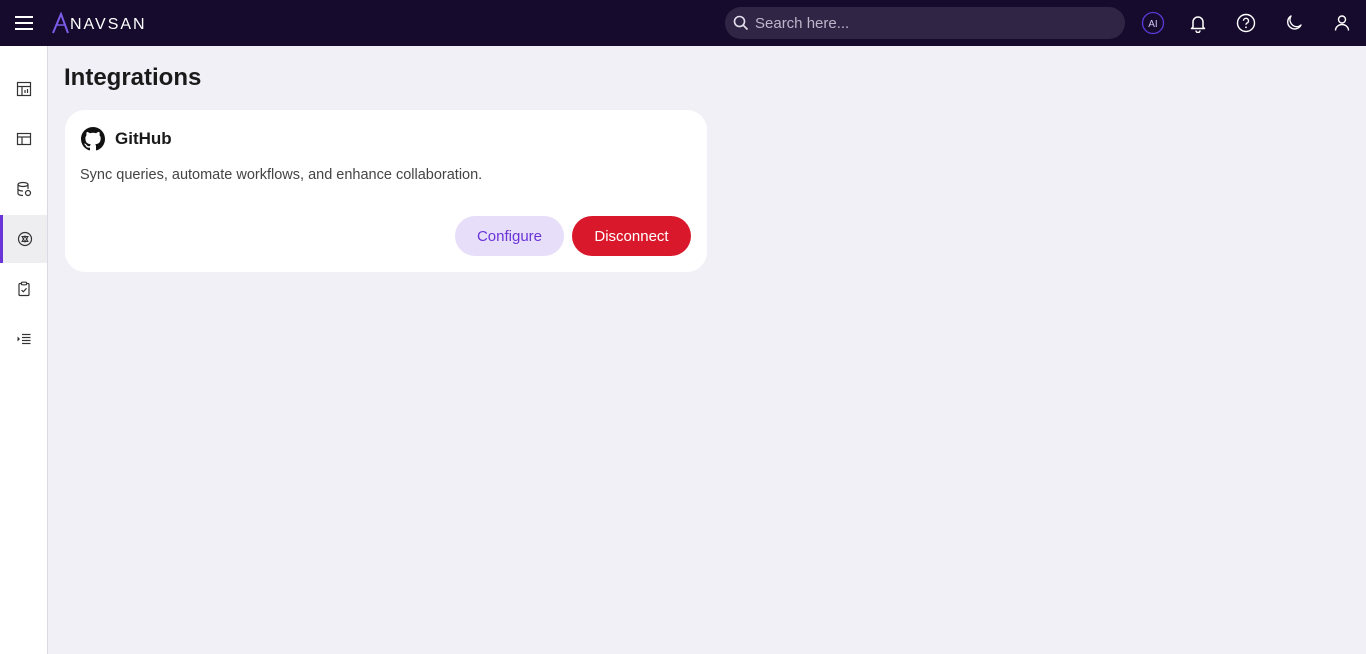  Describe the element at coordinates (143, 138) in the screenshot. I see `card-title: GitHub` at that location.